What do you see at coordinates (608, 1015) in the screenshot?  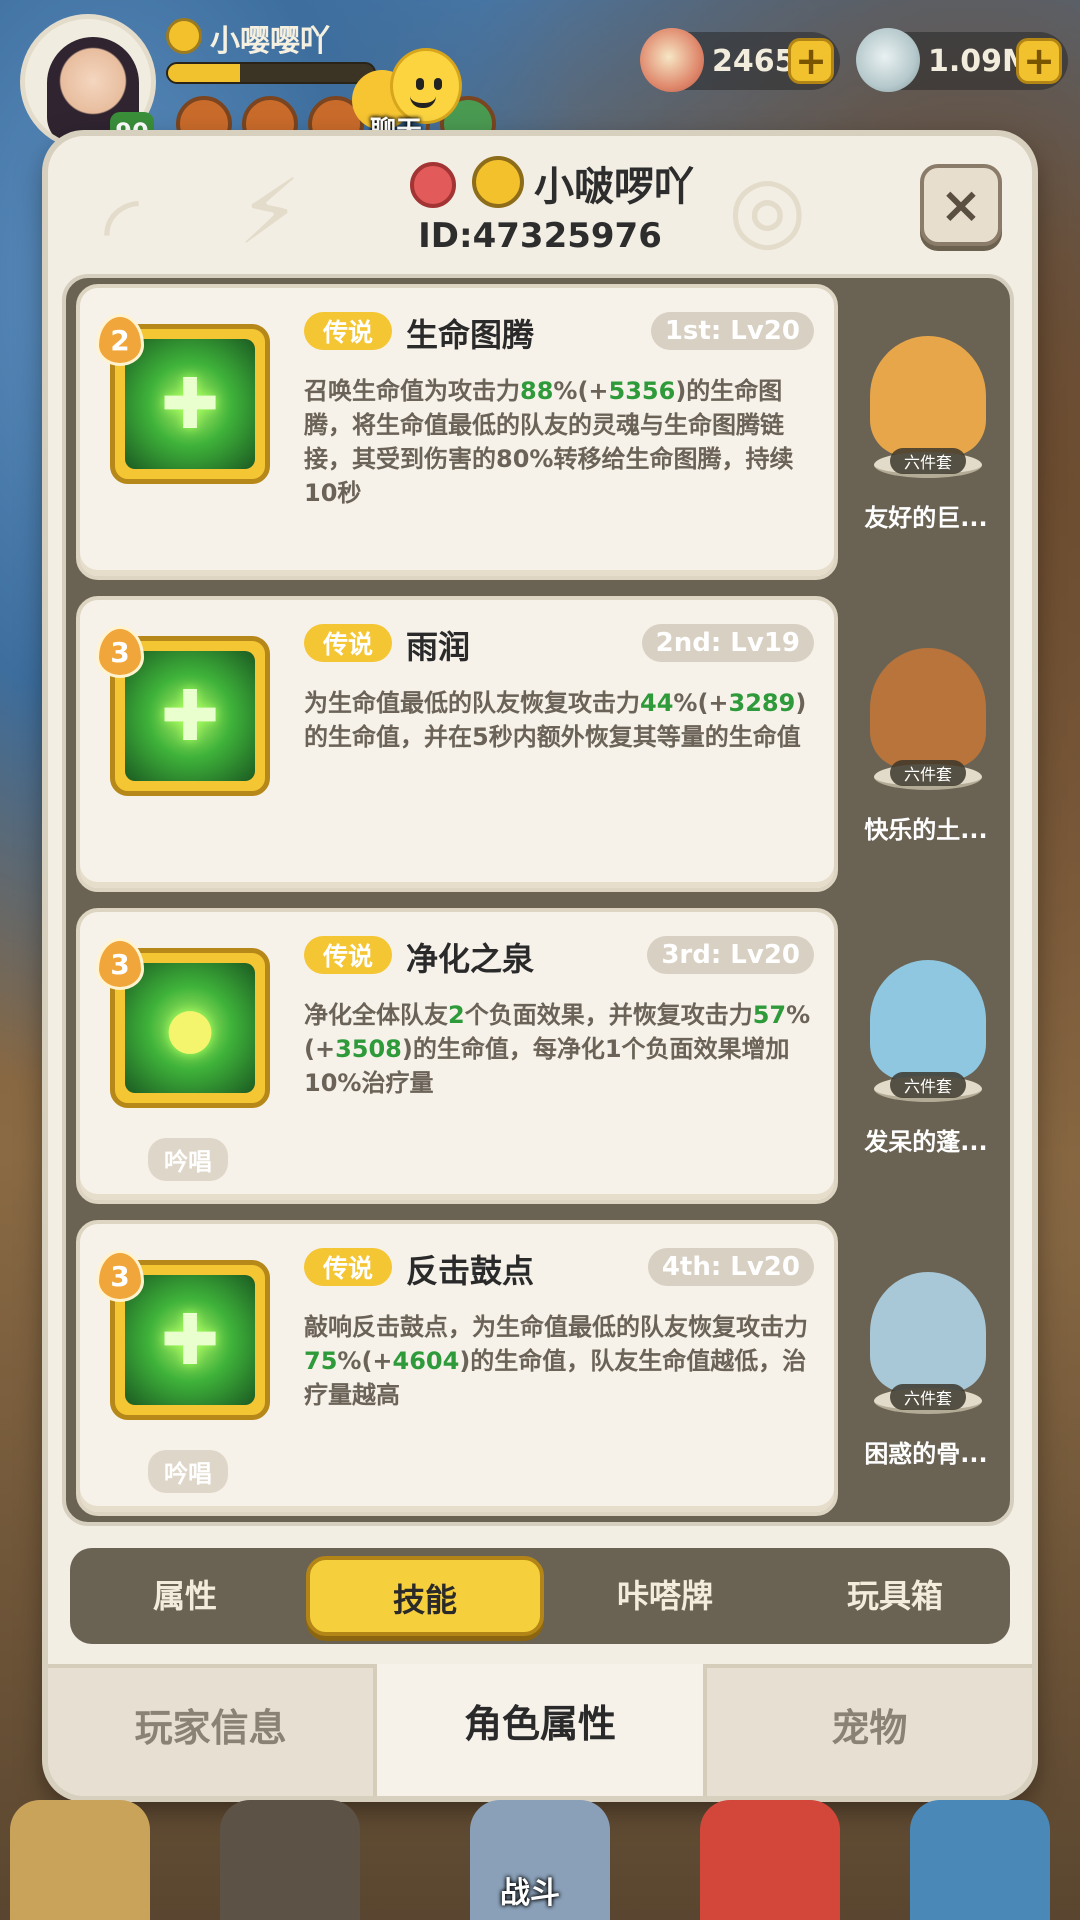 I see `skill-desc-text: 个负面效果，并恢复攻击力` at bounding box center [608, 1015].